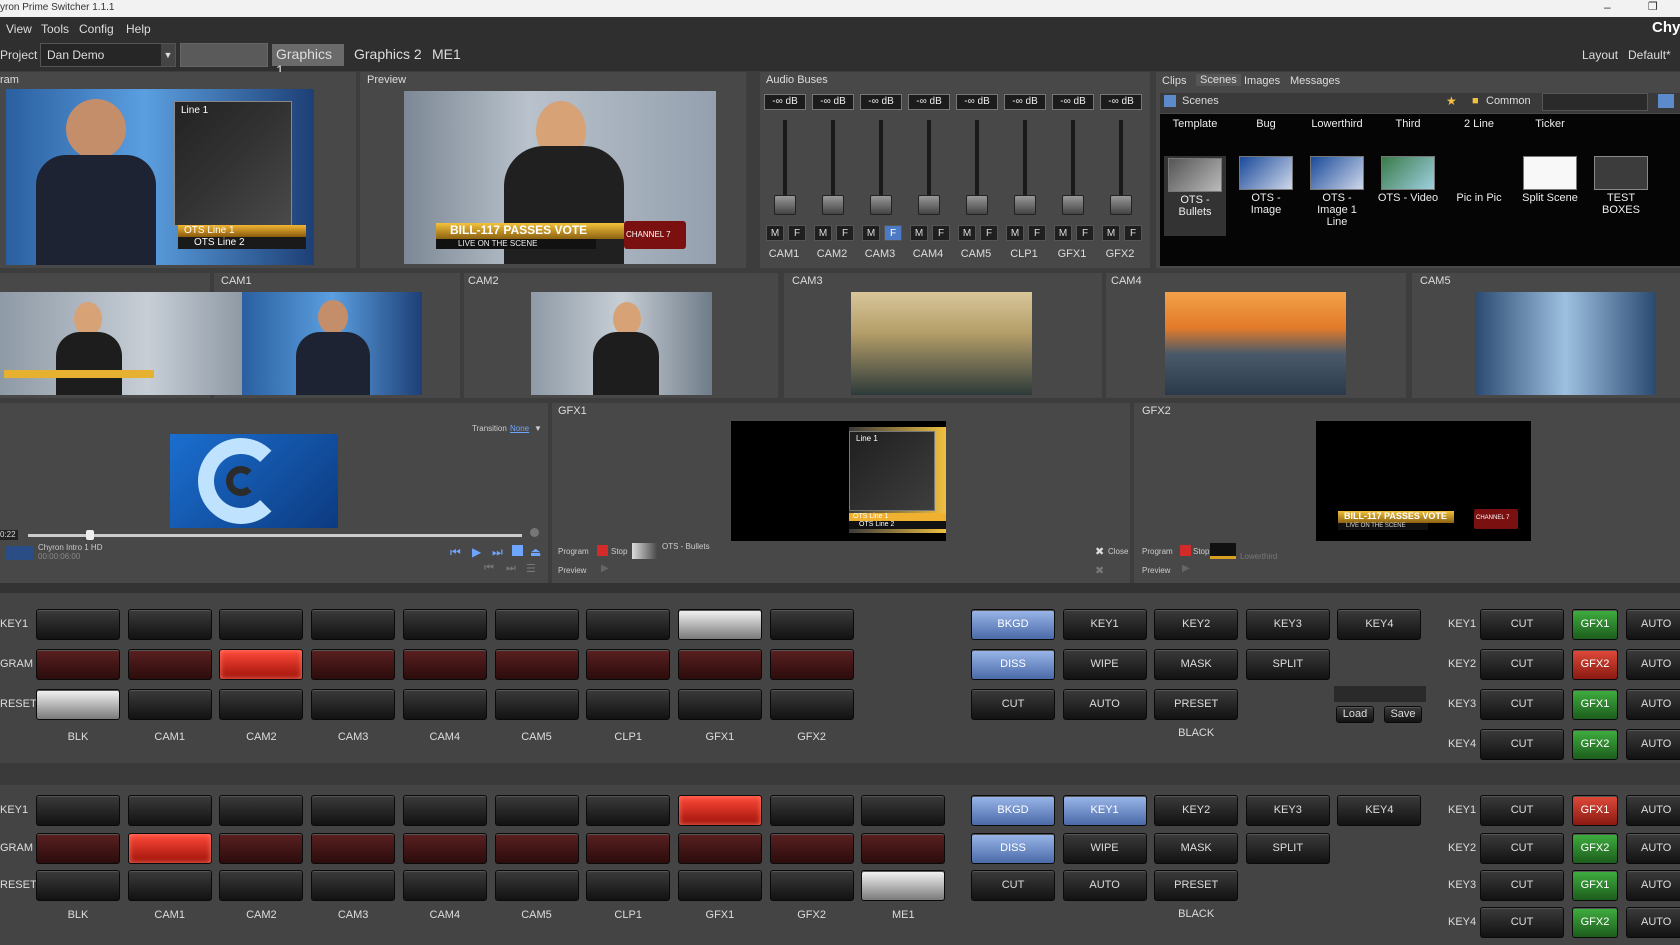  I want to click on preset-name-field, so click(1380, 694).